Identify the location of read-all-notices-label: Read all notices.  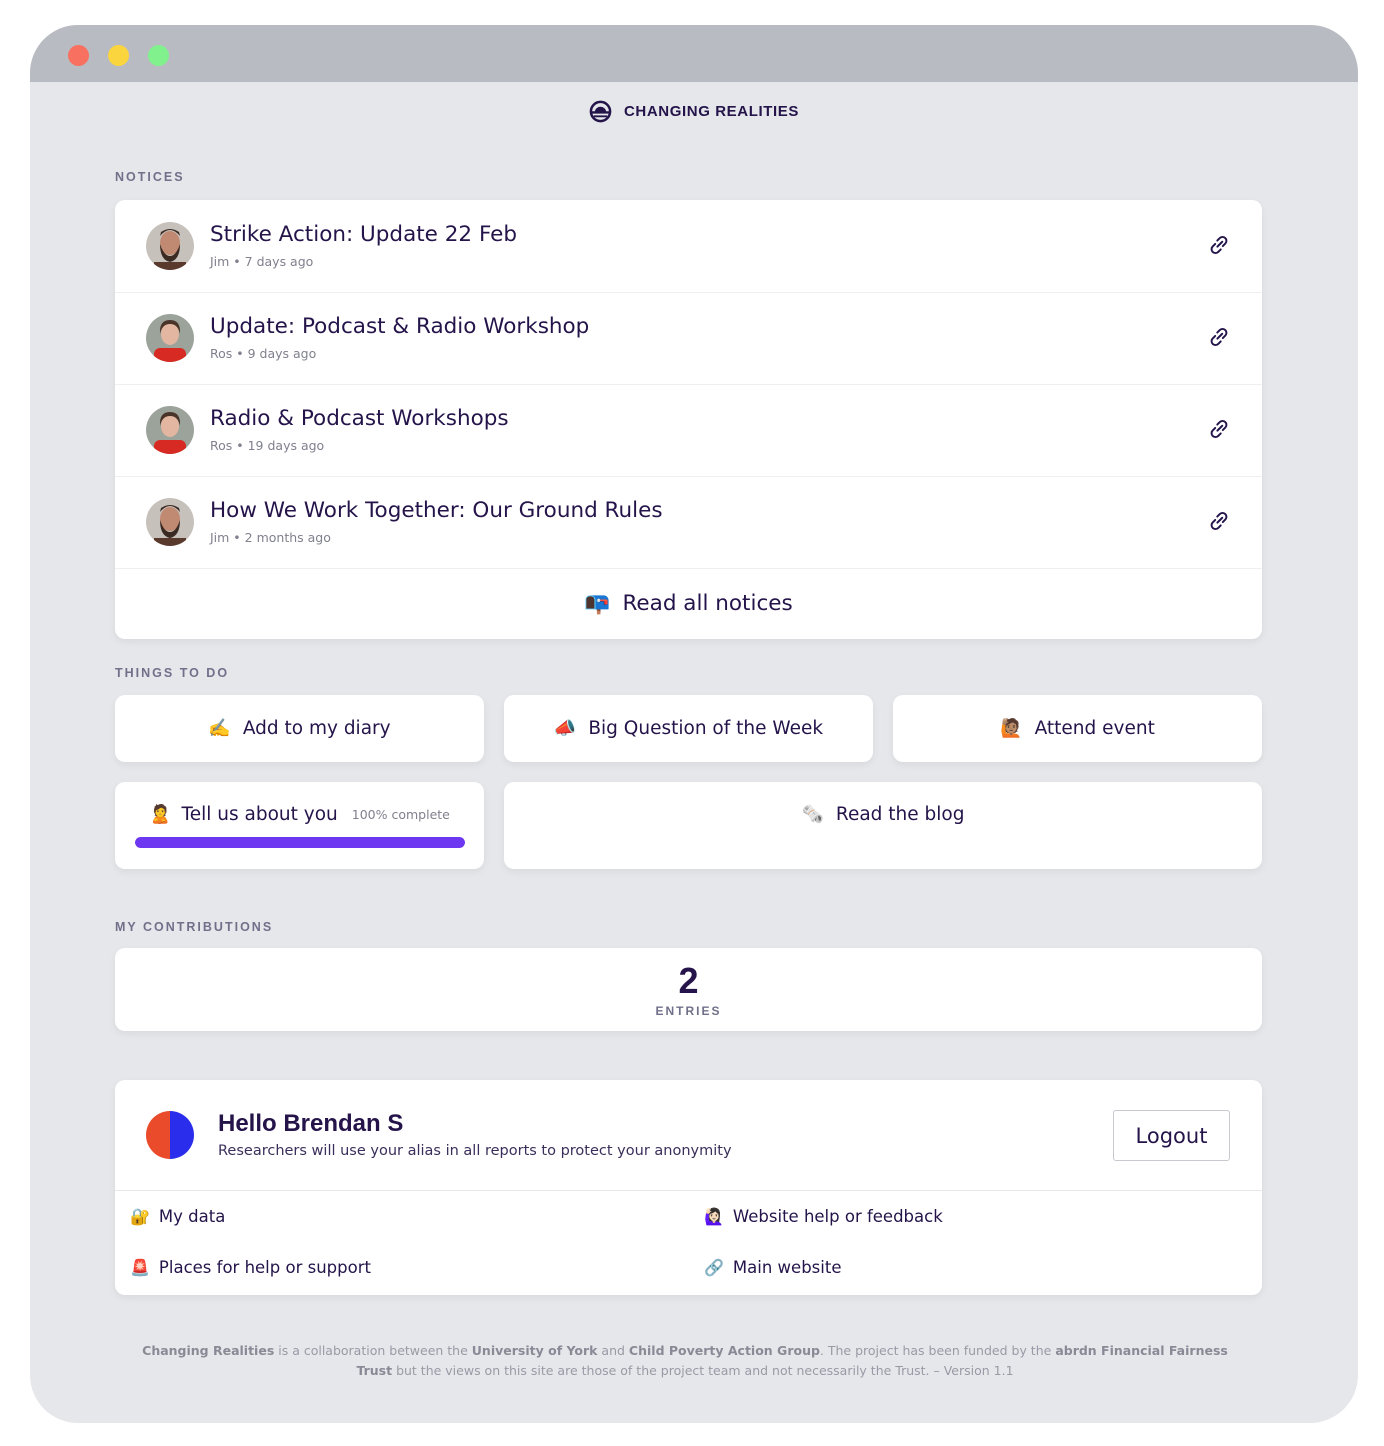
(707, 603).